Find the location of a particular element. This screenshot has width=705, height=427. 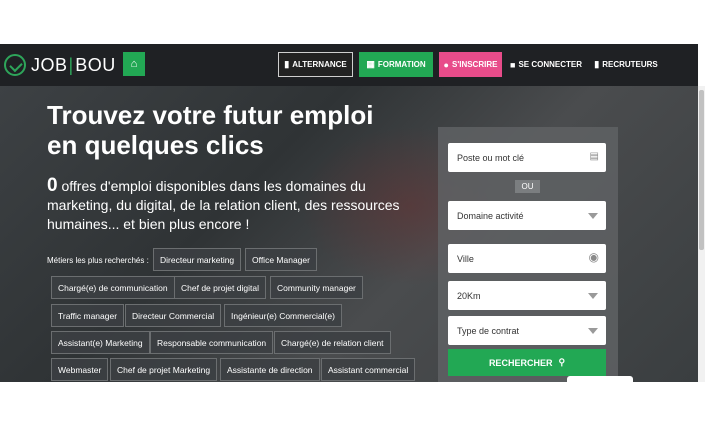

job-tag: Chargé(e) de communication is located at coordinates (113, 287).